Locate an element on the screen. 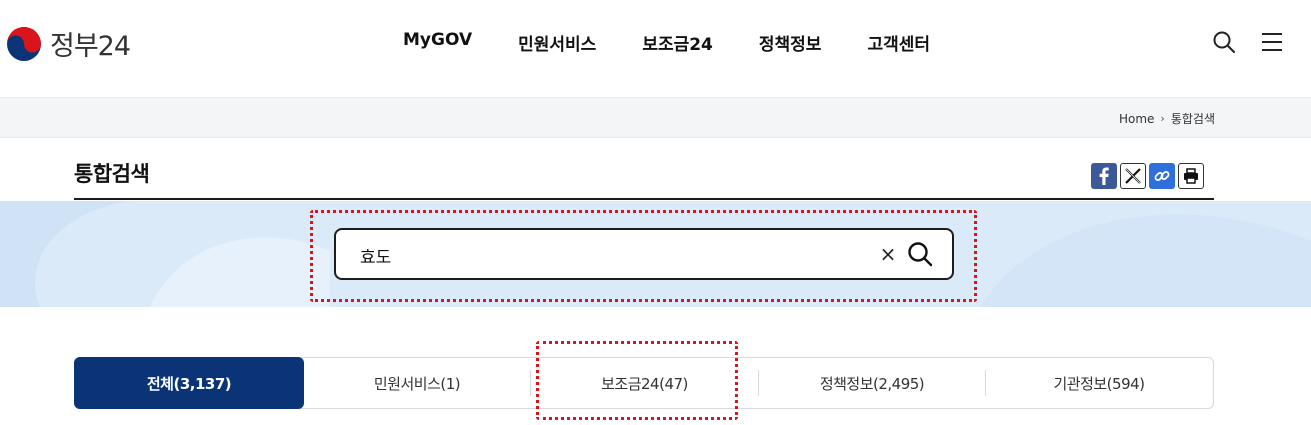  page-title: 통합검색 is located at coordinates (112, 174).